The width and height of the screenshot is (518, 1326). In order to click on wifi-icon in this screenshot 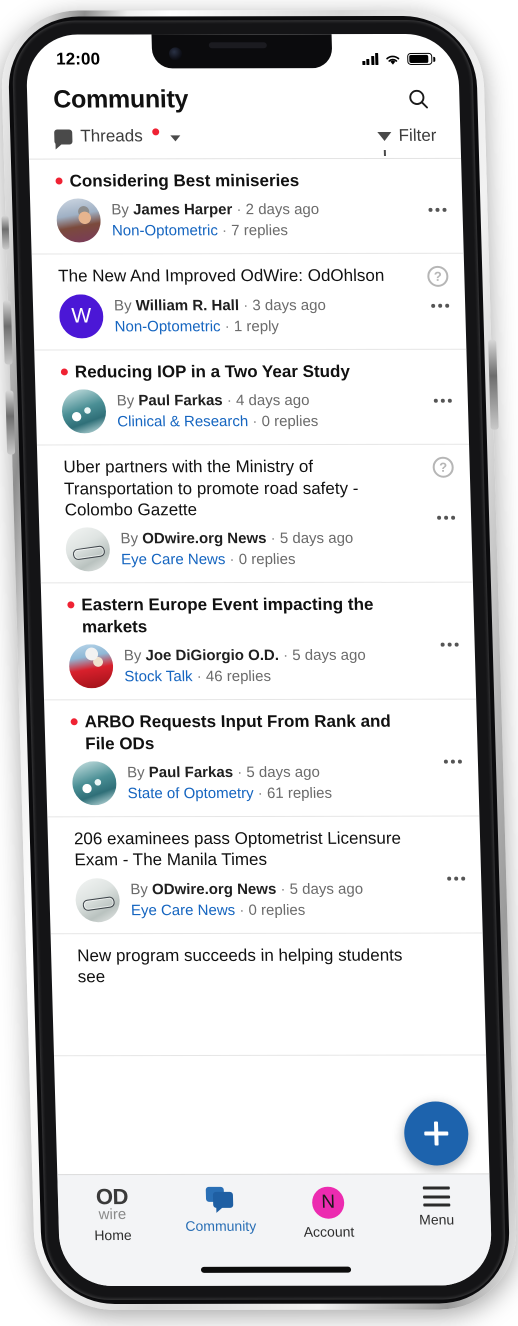, I will do `click(393, 60)`.